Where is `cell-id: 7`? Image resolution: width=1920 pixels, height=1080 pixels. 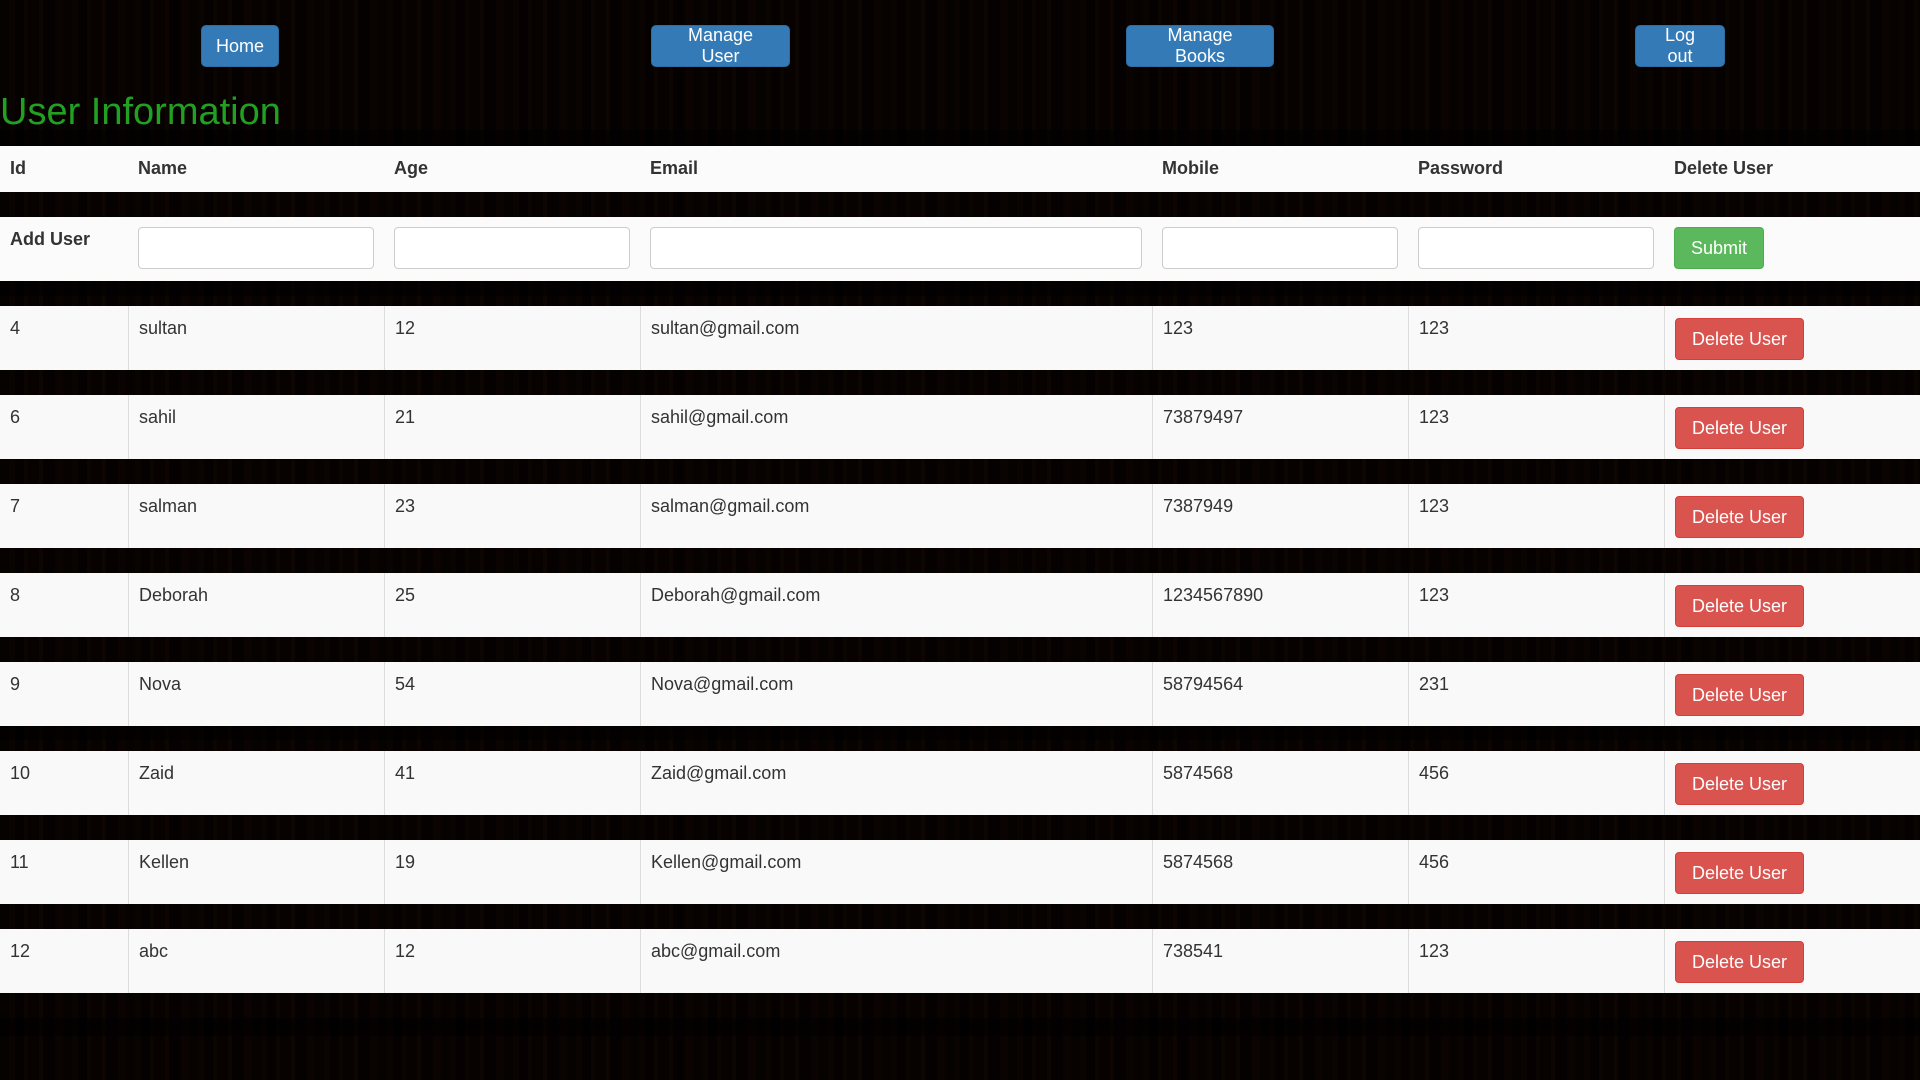 cell-id: 7 is located at coordinates (64, 516).